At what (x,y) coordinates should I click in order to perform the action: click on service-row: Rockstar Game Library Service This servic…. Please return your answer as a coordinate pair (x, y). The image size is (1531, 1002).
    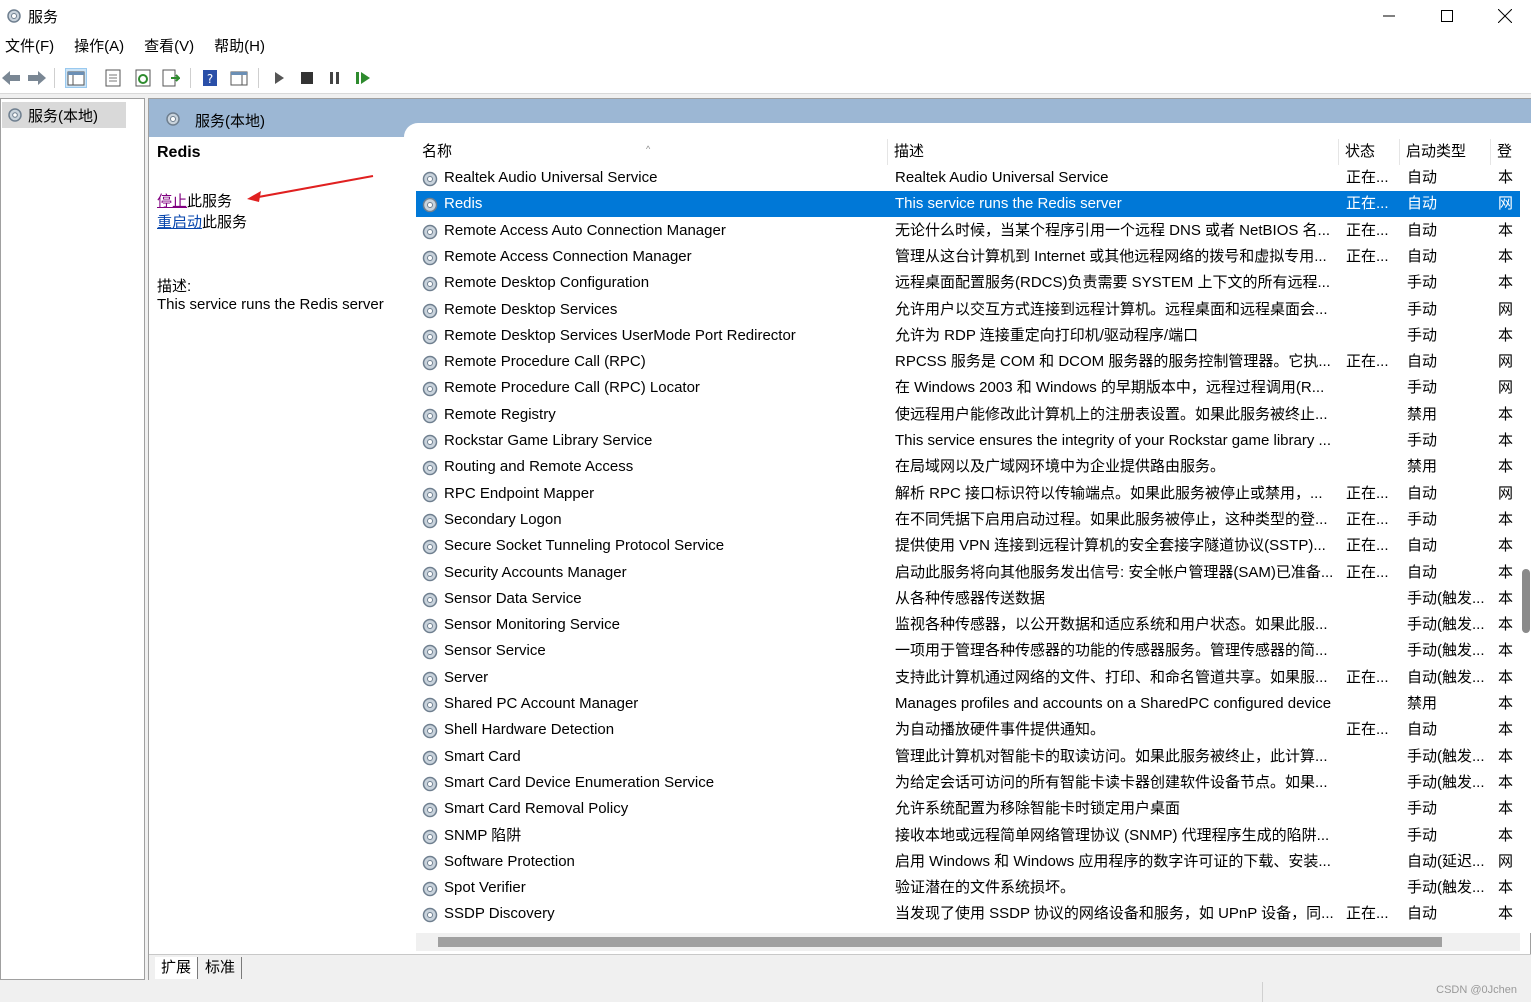
    Looking at the image, I should click on (968, 441).